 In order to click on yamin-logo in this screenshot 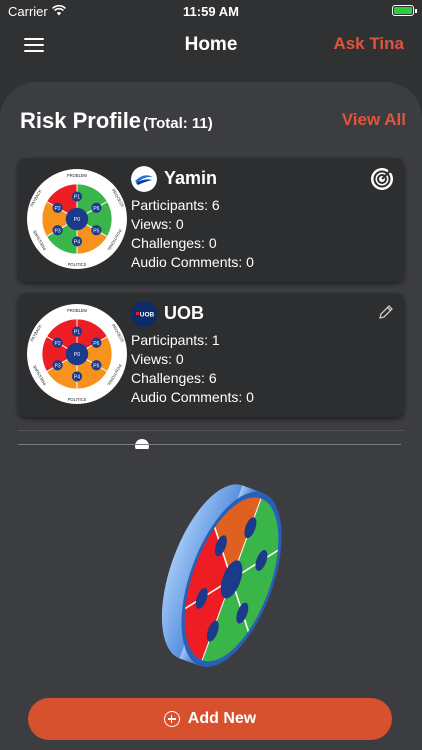, I will do `click(144, 179)`.